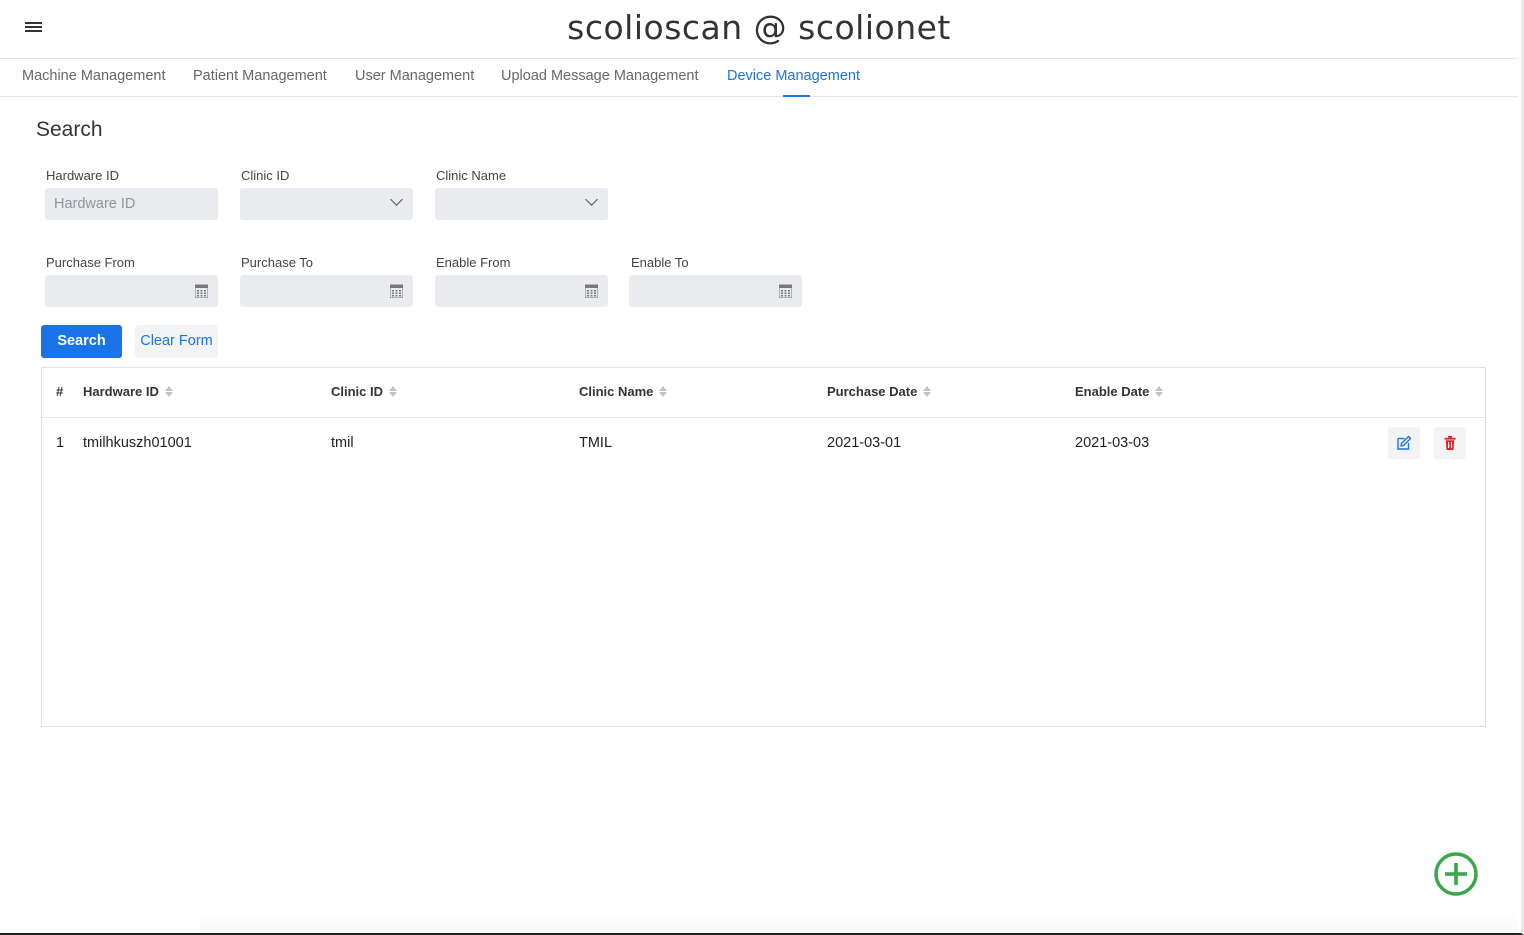 This screenshot has height=935, width=1524. I want to click on search-section-title: Search, so click(69, 129).